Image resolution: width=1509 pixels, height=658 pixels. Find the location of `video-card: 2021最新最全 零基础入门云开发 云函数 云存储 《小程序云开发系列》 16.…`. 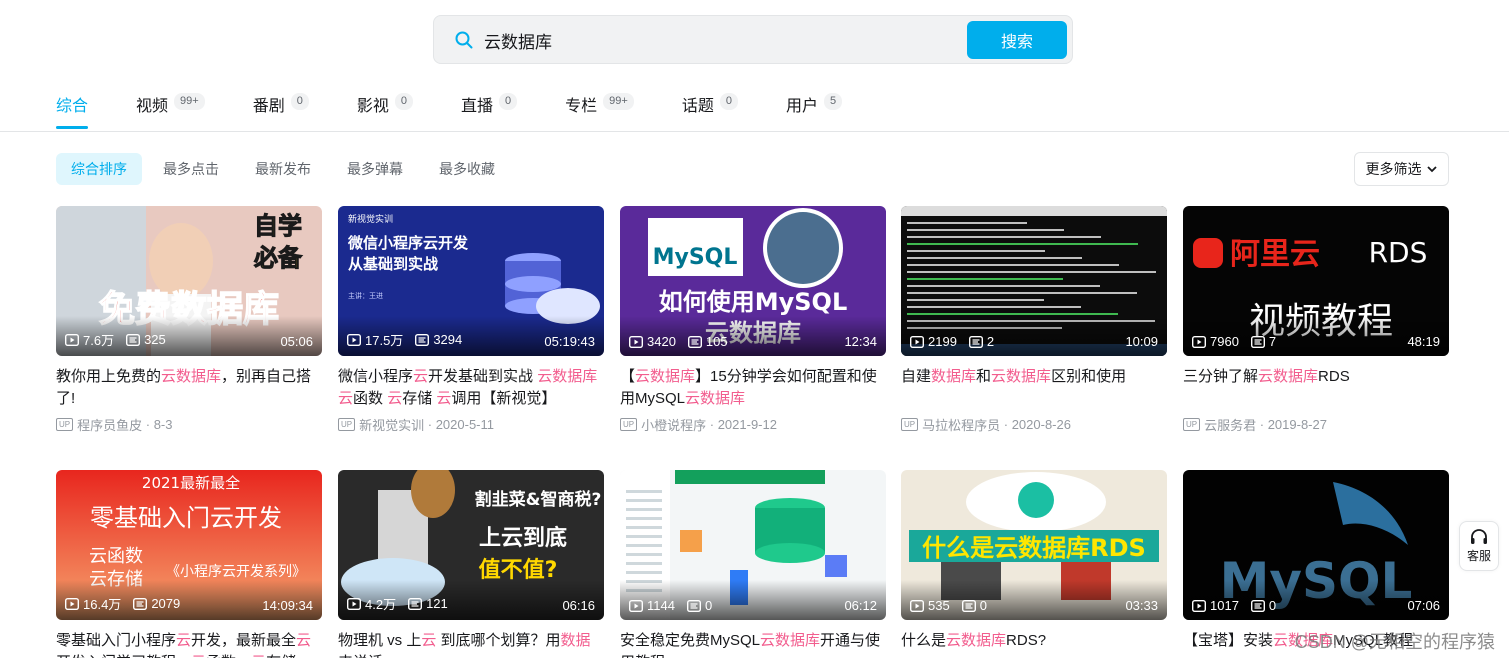

video-card: 2021最新最全 零基础入门云开发 云函数 云存储 《小程序云开发系列》 16.… is located at coordinates (189, 564).